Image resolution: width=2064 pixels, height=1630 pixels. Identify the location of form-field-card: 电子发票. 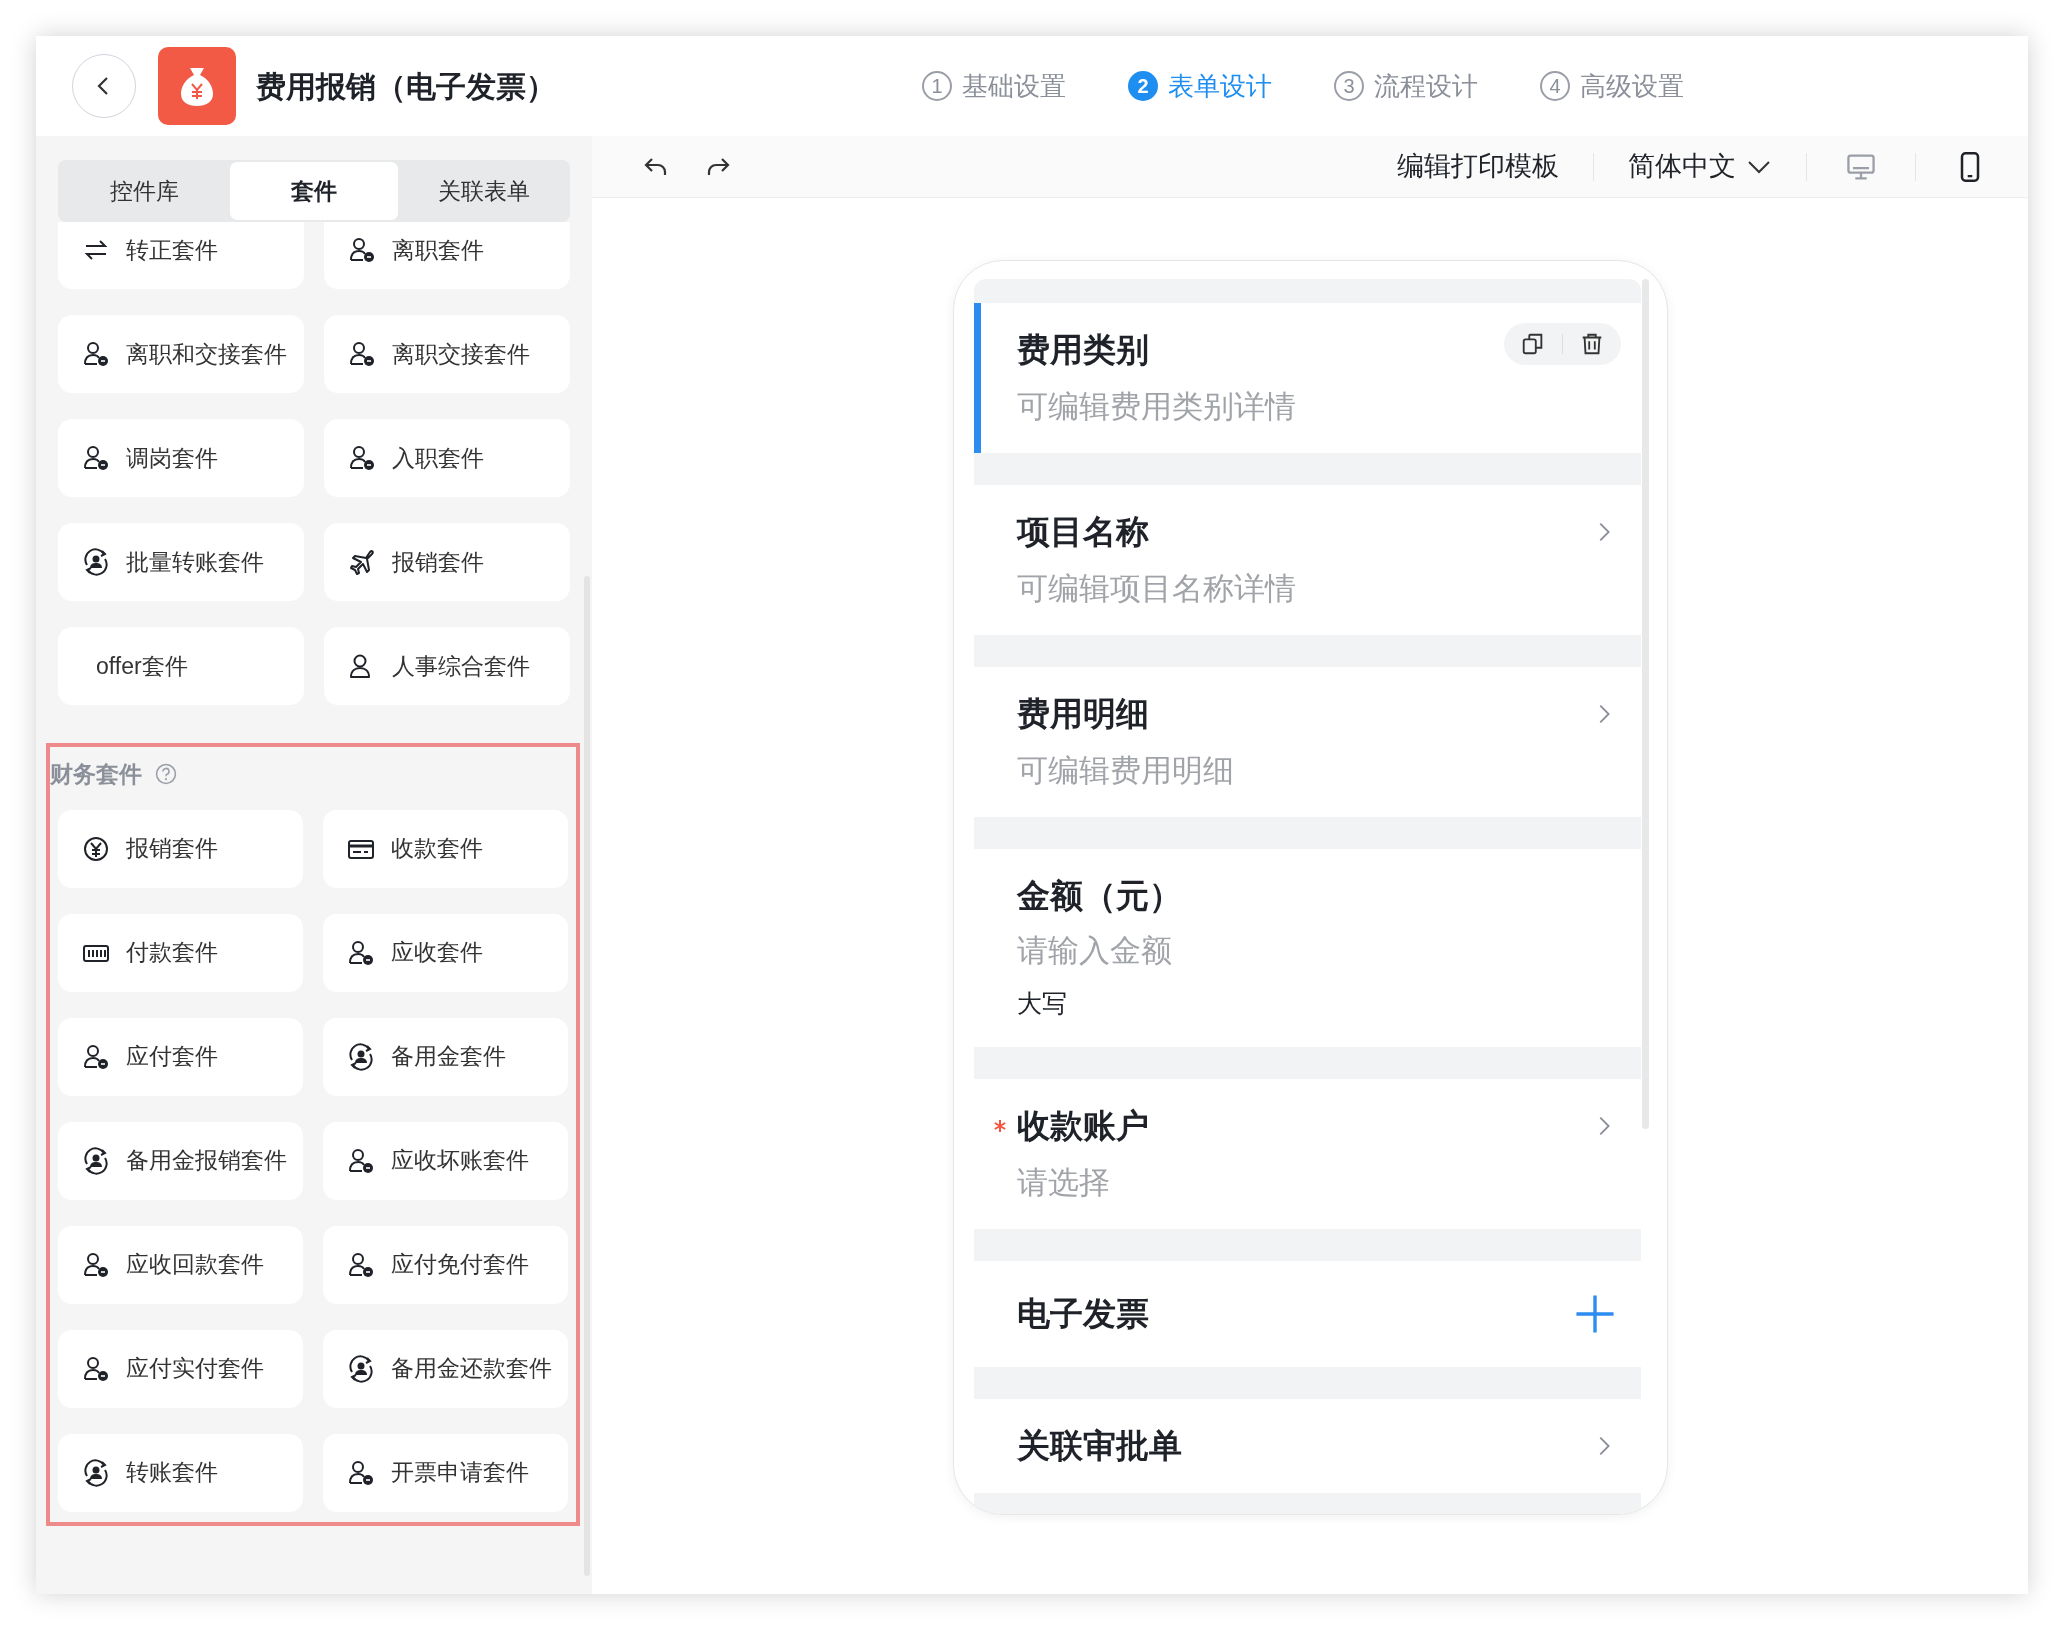
(1307, 1313).